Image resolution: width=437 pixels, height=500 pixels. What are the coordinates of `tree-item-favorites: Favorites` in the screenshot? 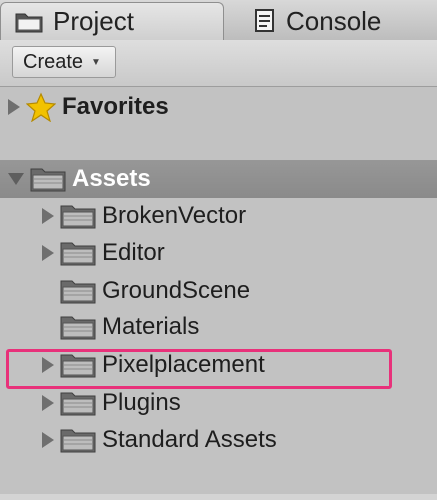 It's located at (218, 107).